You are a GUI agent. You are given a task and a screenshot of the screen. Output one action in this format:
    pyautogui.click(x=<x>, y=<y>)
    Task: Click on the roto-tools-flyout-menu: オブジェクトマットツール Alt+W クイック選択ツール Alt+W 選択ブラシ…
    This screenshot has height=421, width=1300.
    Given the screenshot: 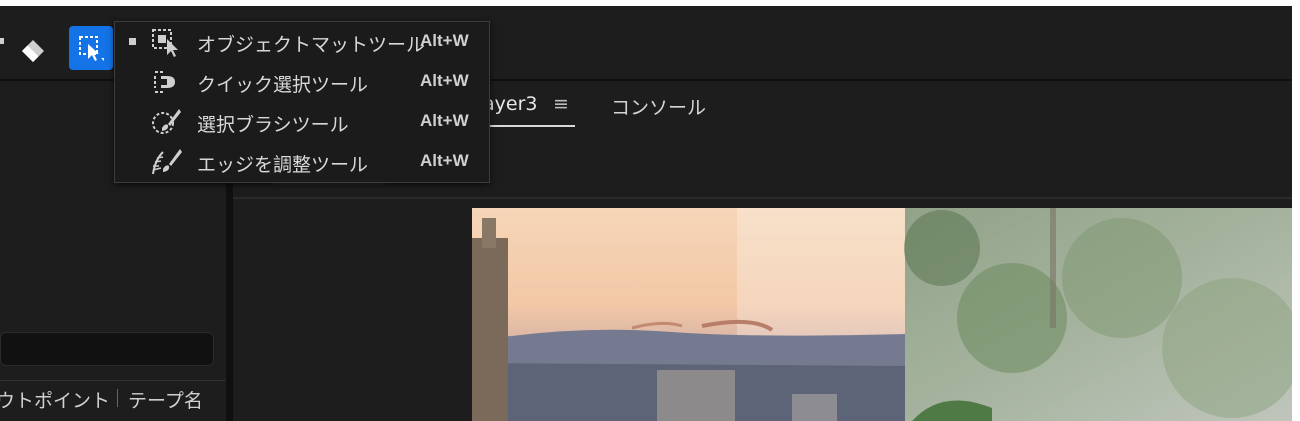 What is the action you would take?
    pyautogui.click(x=302, y=102)
    